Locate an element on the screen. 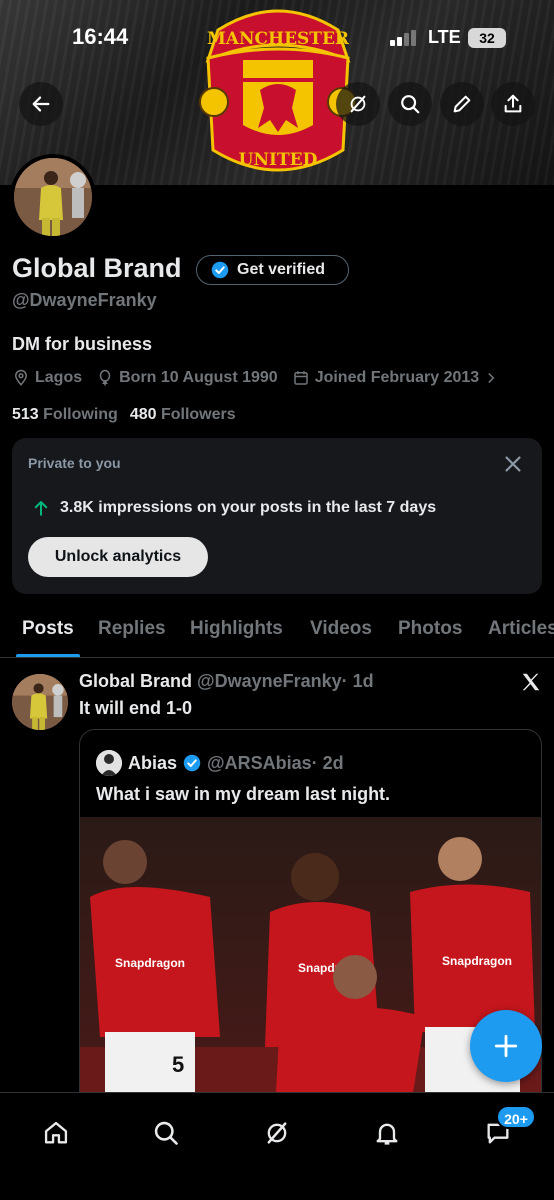  bottom-navigation: 20+ is located at coordinates (277, 1146).